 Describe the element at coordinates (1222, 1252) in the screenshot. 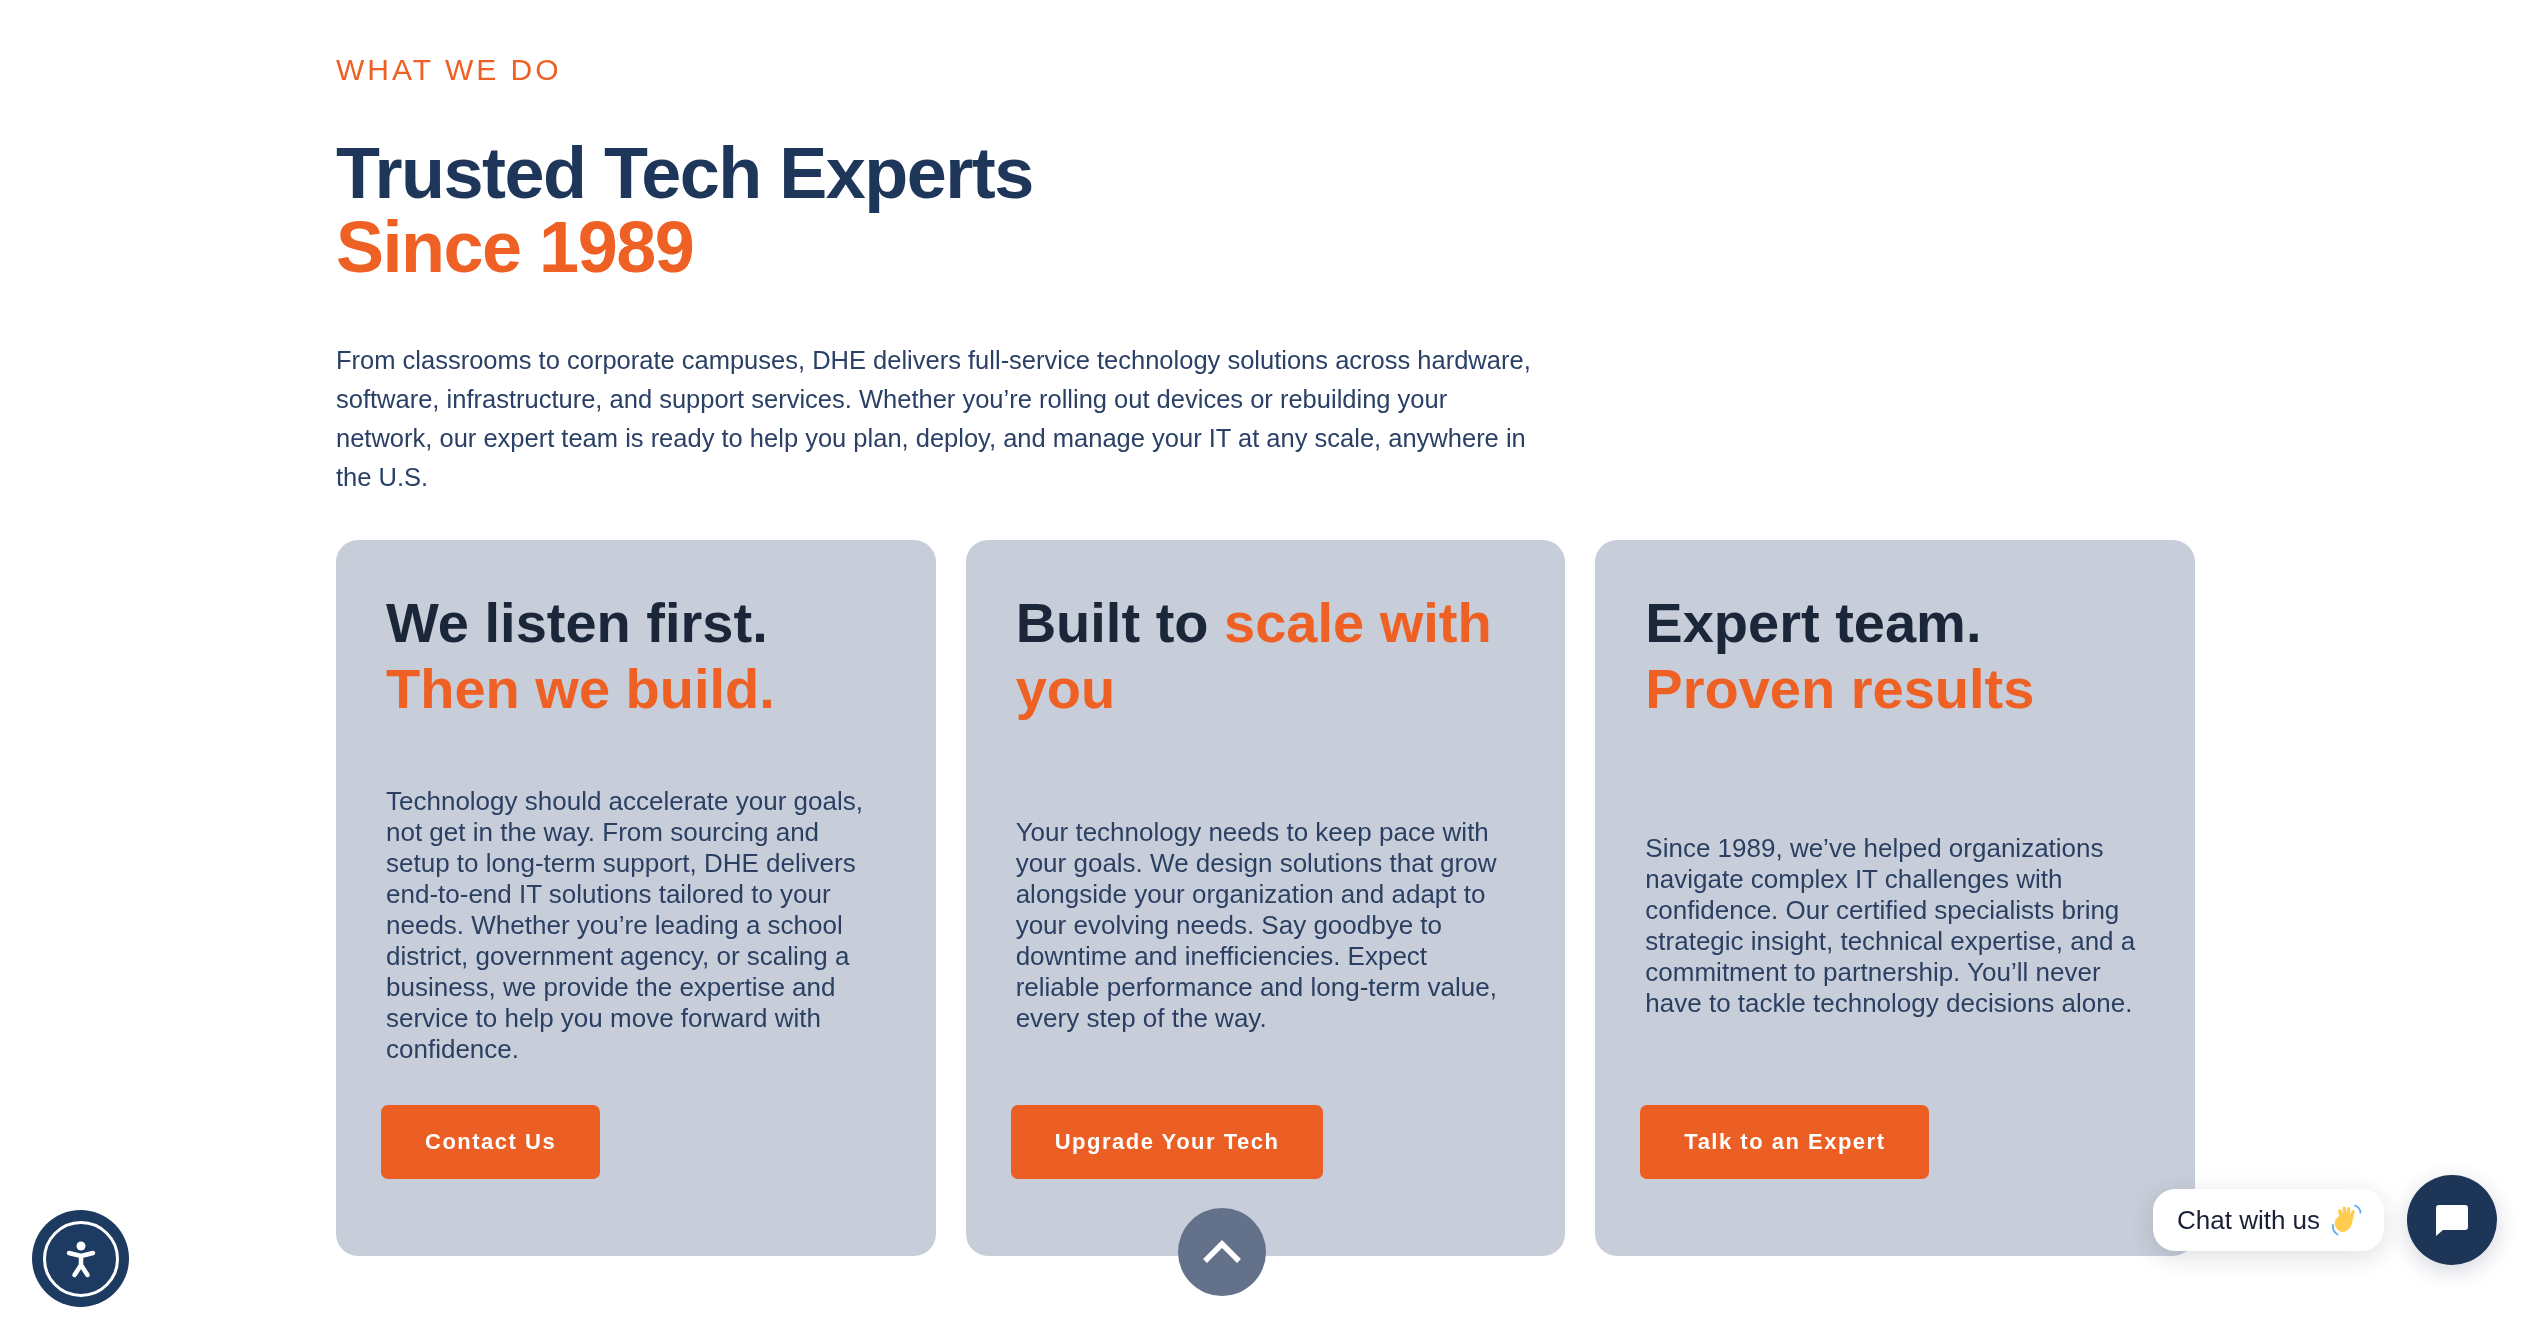

I see `chevron-up-icon` at that location.